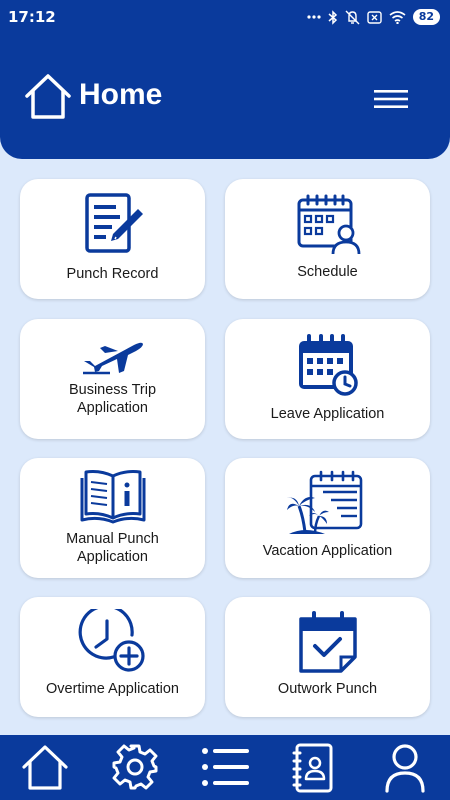  Describe the element at coordinates (45, 767) in the screenshot. I see `nav-home-icon` at that location.